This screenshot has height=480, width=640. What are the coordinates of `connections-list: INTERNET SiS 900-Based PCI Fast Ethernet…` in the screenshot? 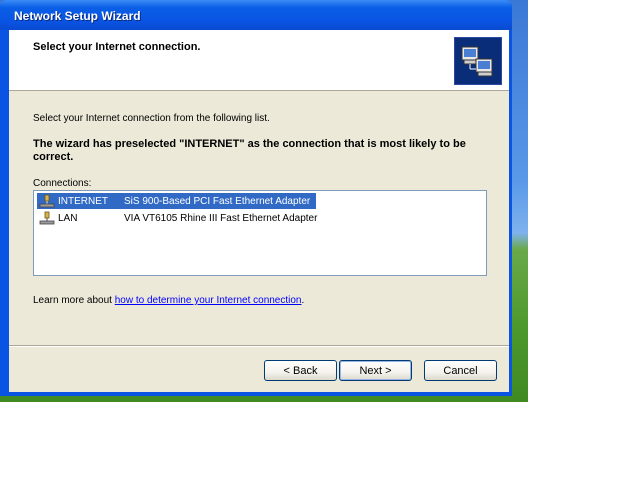 It's located at (260, 233).